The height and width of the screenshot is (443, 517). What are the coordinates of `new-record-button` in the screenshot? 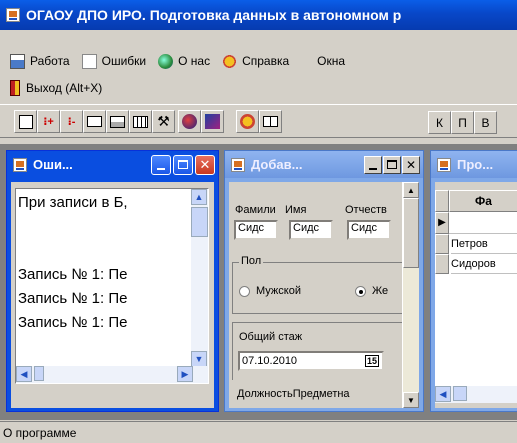 It's located at (25, 121).